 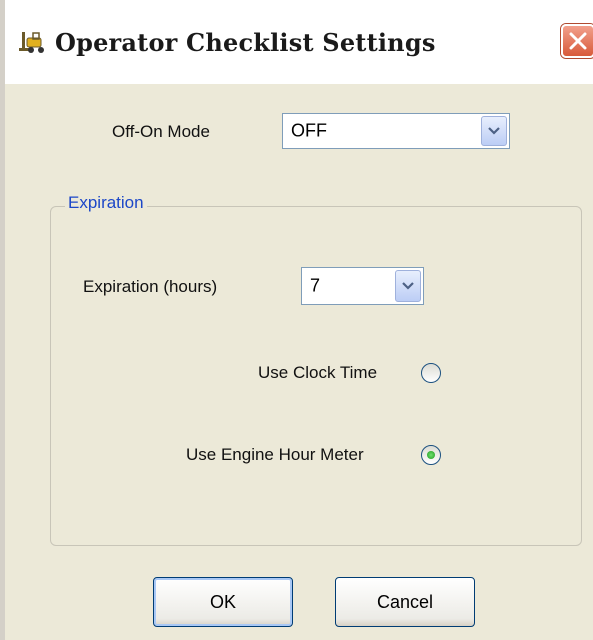 I want to click on off-on-mode-select: OFF, so click(x=396, y=131).